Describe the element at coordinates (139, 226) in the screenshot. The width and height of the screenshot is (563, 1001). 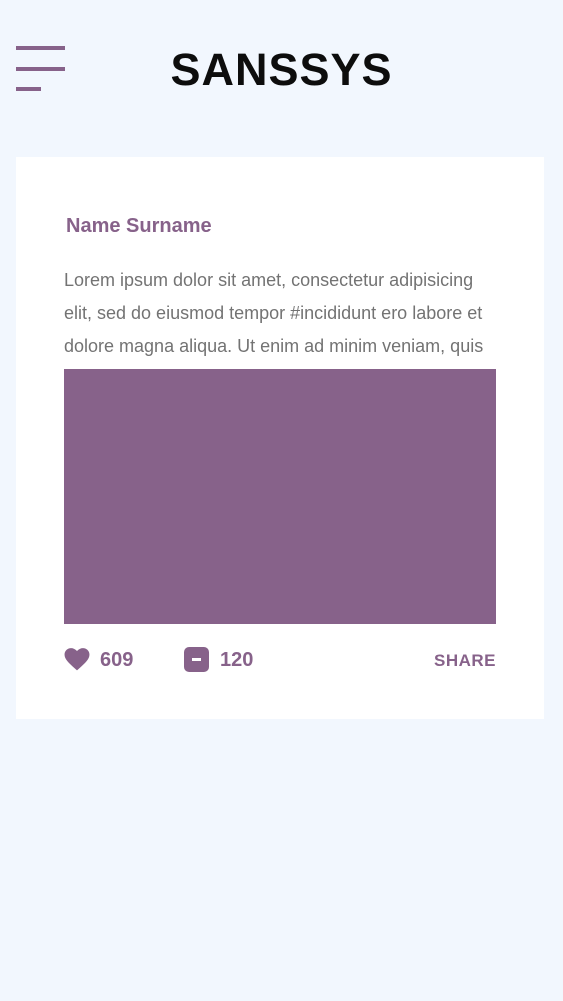
I see `post-author-name: Name Surname` at that location.